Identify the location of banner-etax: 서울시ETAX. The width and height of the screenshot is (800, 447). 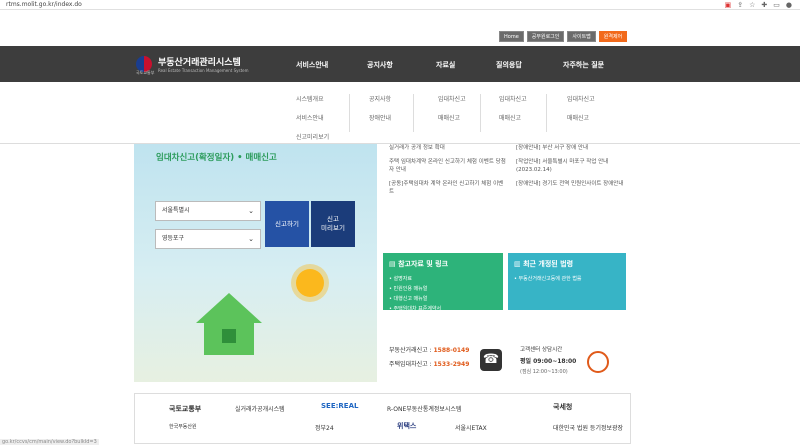
(471, 427).